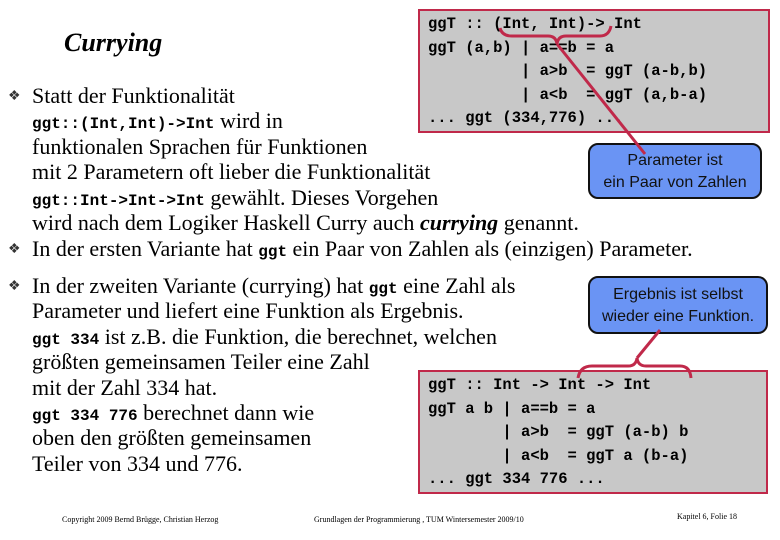  What do you see at coordinates (707, 516) in the screenshot?
I see `footer-page-number: Kapitel 6, Folie 18` at bounding box center [707, 516].